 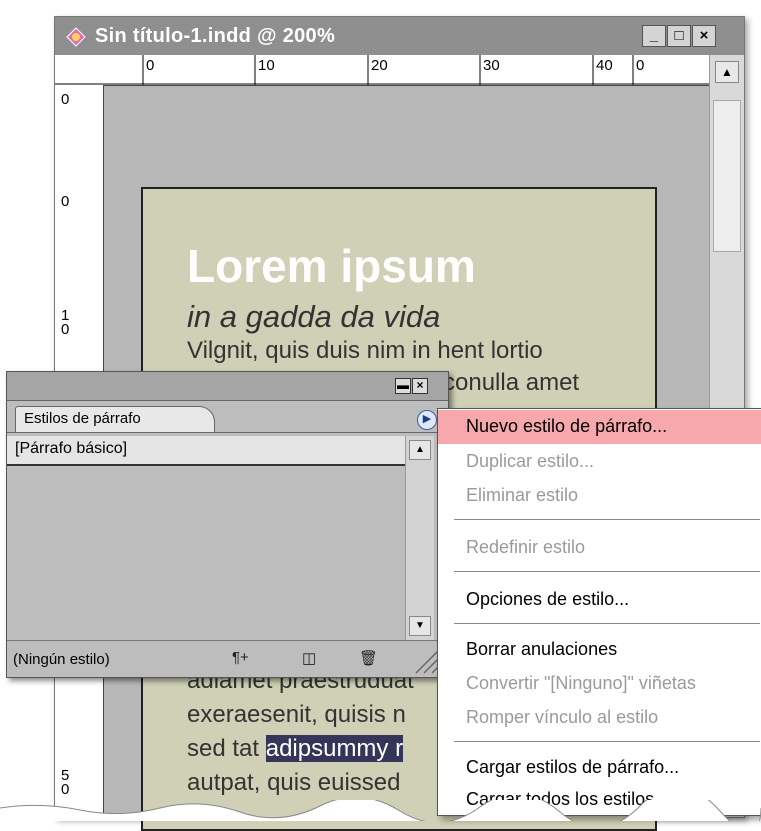 What do you see at coordinates (525, 547) in the screenshot?
I see `menu-item-redefine-style: Redefinir estilo` at bounding box center [525, 547].